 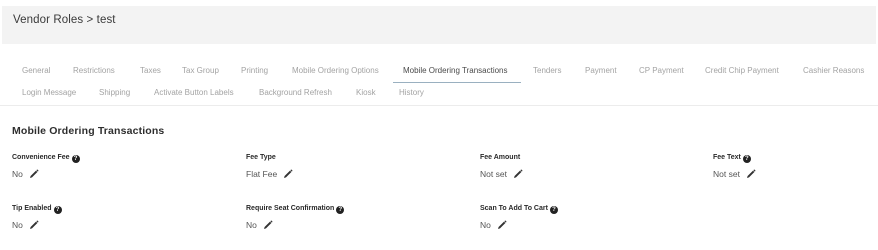 What do you see at coordinates (514, 208) in the screenshot?
I see `scan-to-add-to-cart-label-text: Scan To Add To Cart` at bounding box center [514, 208].